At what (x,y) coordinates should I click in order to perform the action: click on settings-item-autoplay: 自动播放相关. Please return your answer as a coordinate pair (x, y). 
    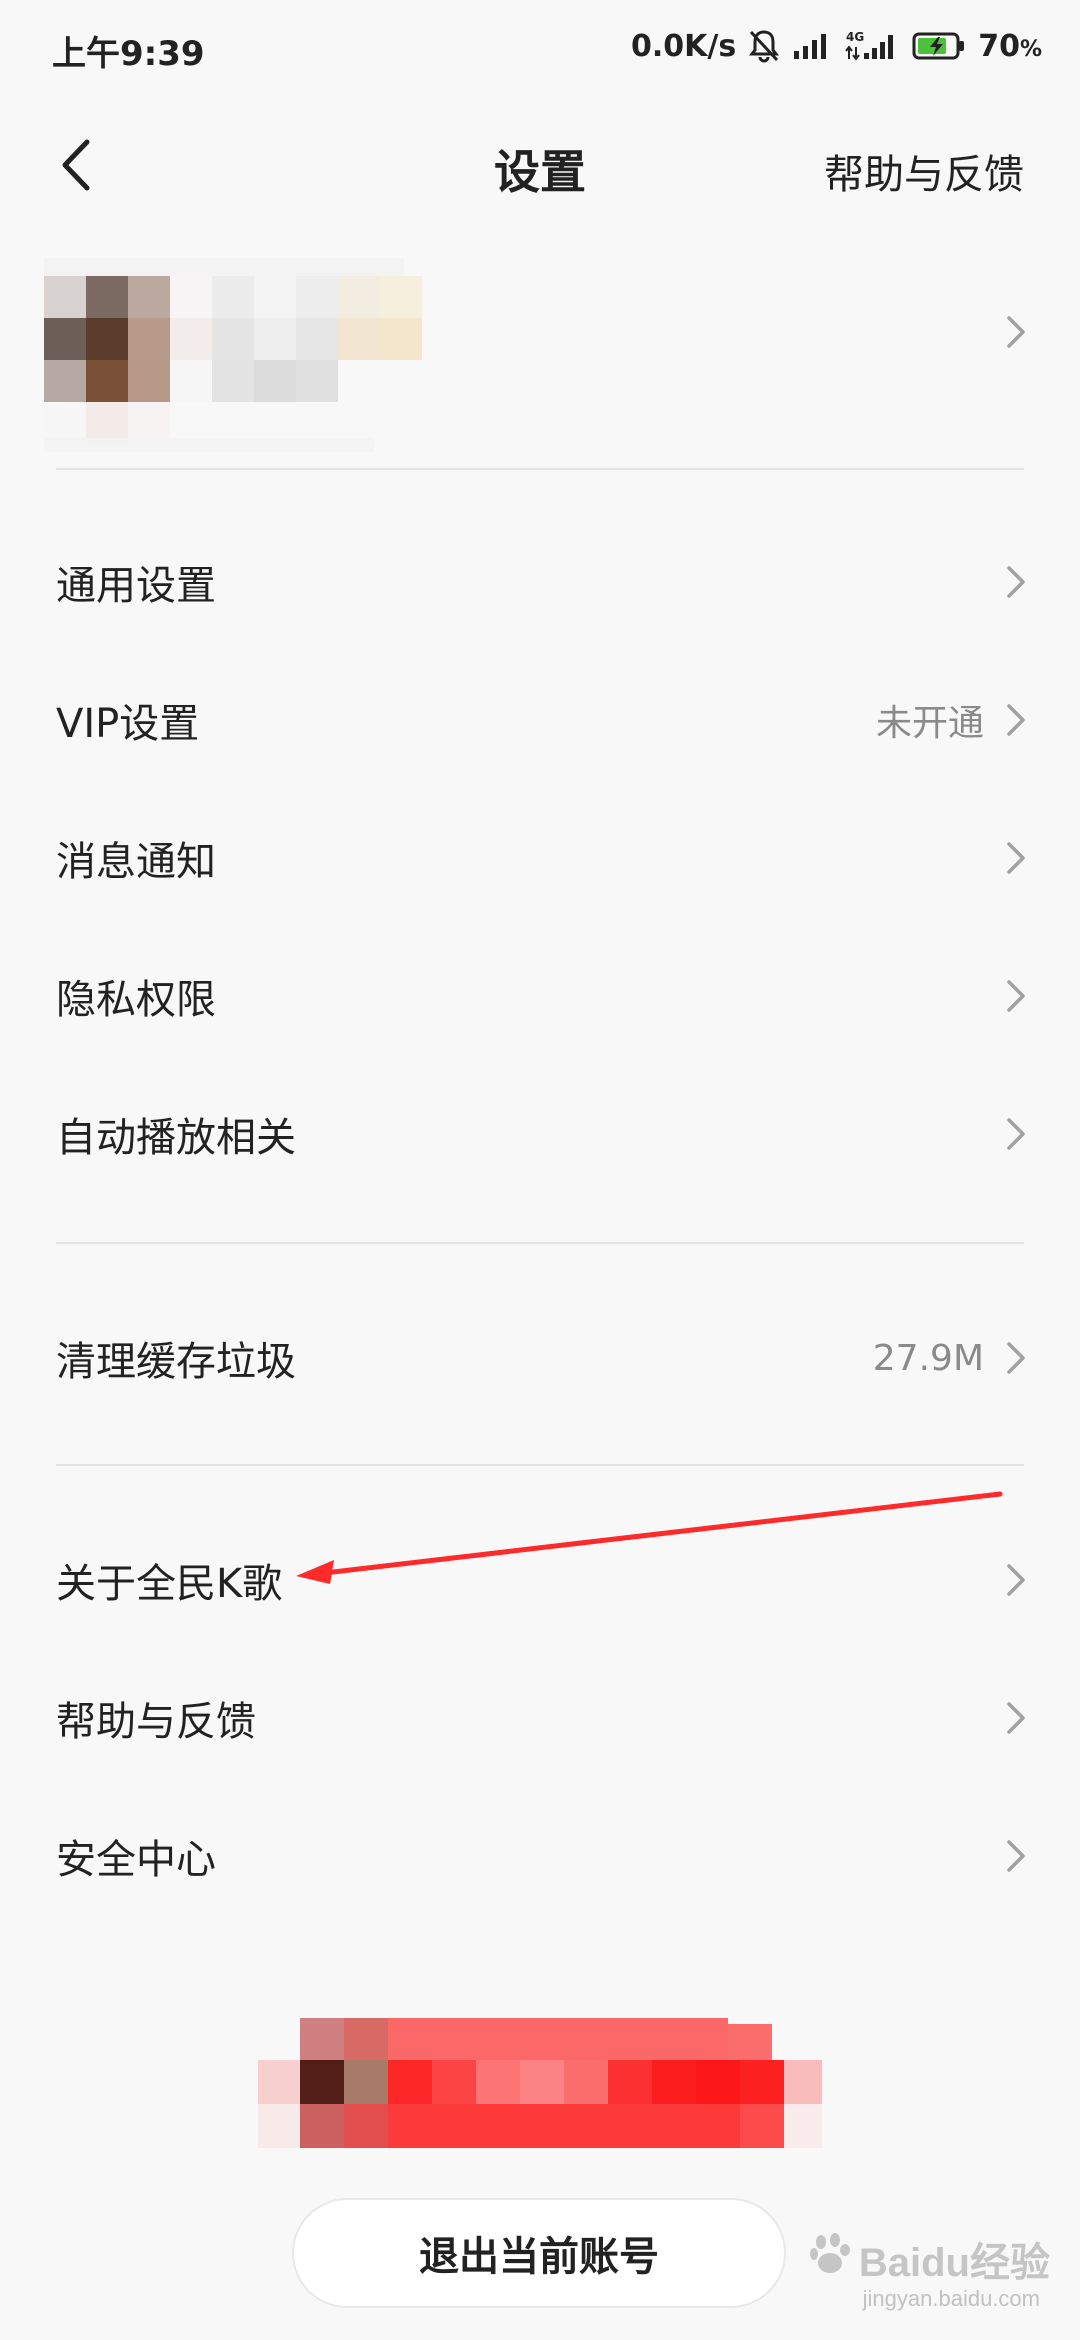
    Looking at the image, I should click on (540, 1134).